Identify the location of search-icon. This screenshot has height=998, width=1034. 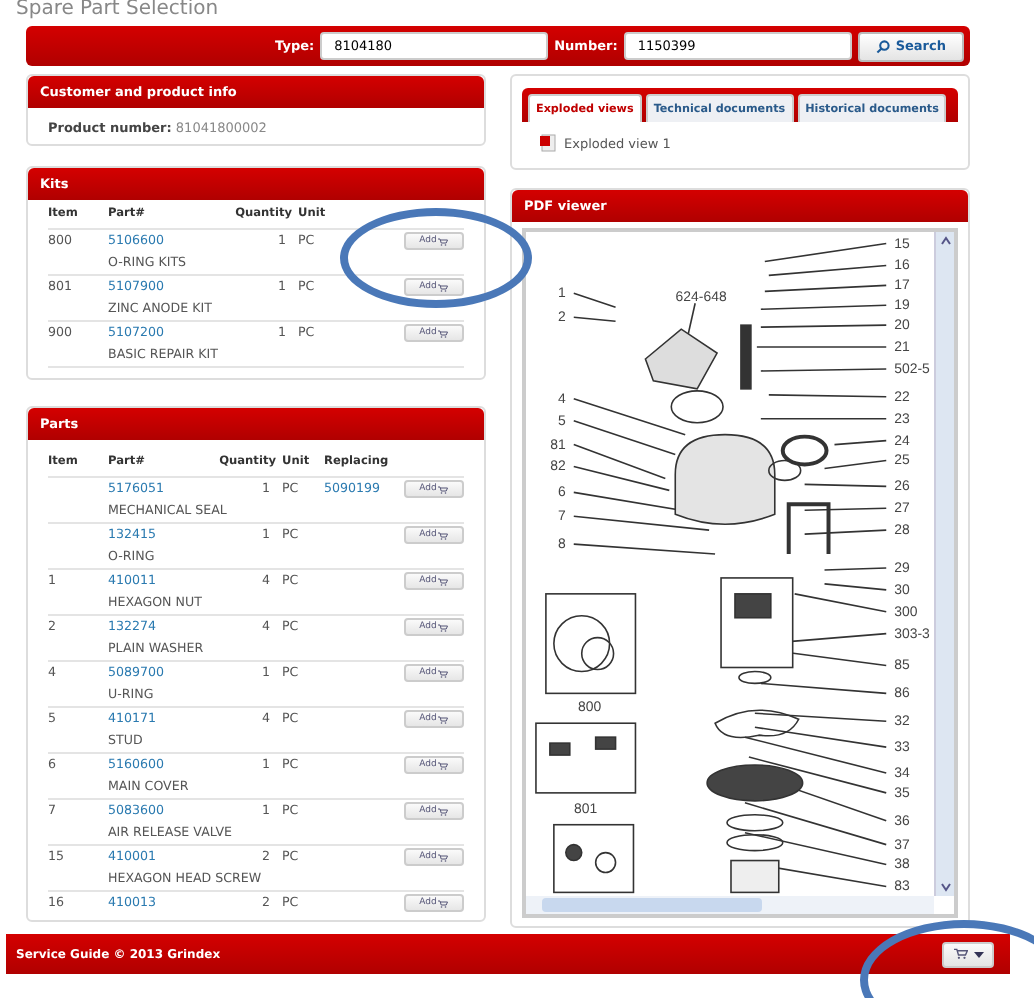
(883, 46).